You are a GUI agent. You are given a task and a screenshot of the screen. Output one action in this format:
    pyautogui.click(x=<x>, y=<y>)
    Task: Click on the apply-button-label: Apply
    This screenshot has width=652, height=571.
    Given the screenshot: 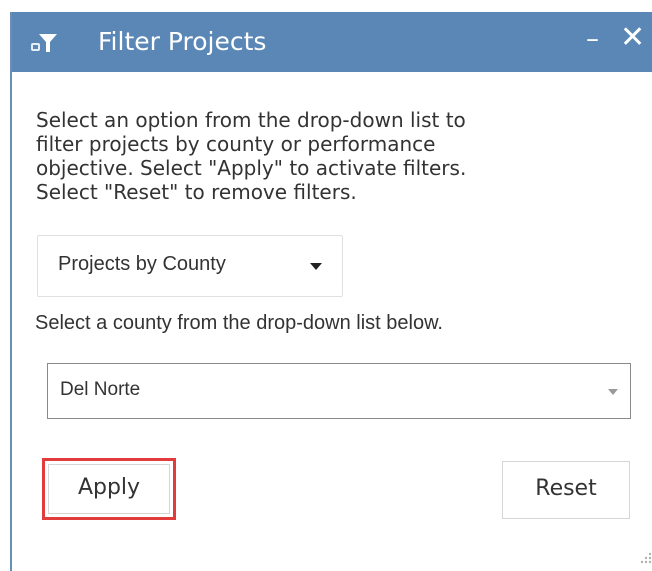 What is the action you would take?
    pyautogui.click(x=109, y=487)
    